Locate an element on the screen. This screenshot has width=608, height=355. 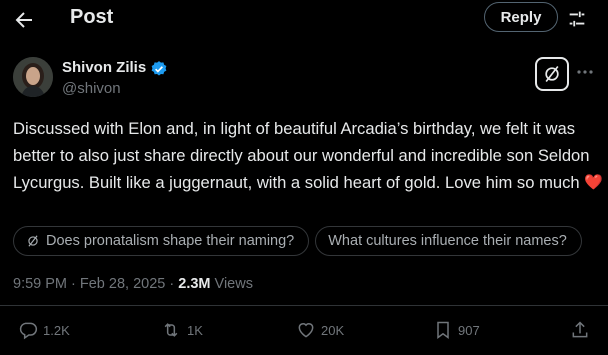
like-count: 20K is located at coordinates (333, 330).